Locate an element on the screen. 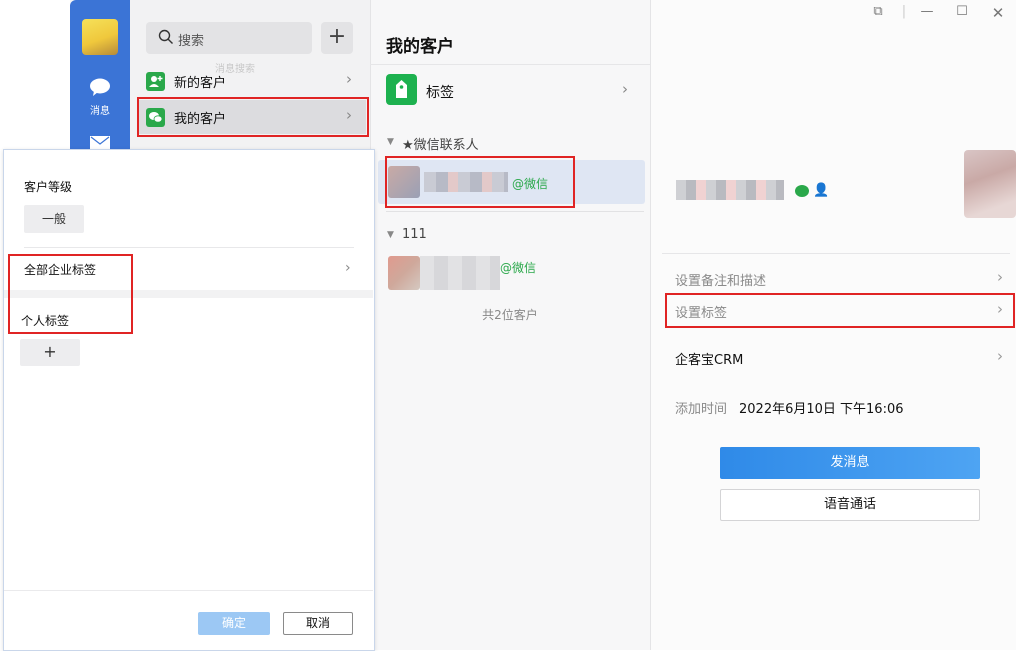  tag-row-label: 标签 is located at coordinates (440, 92).